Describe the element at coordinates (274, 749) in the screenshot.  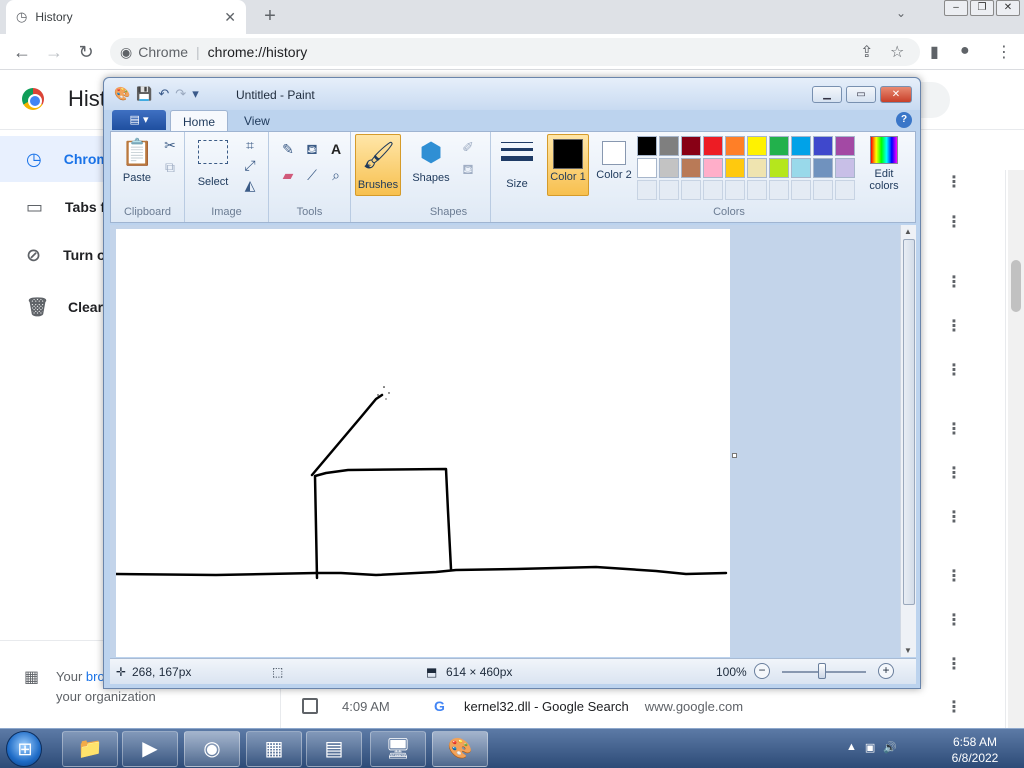
I see `task-manager-taskbar-icon: ▦` at that location.